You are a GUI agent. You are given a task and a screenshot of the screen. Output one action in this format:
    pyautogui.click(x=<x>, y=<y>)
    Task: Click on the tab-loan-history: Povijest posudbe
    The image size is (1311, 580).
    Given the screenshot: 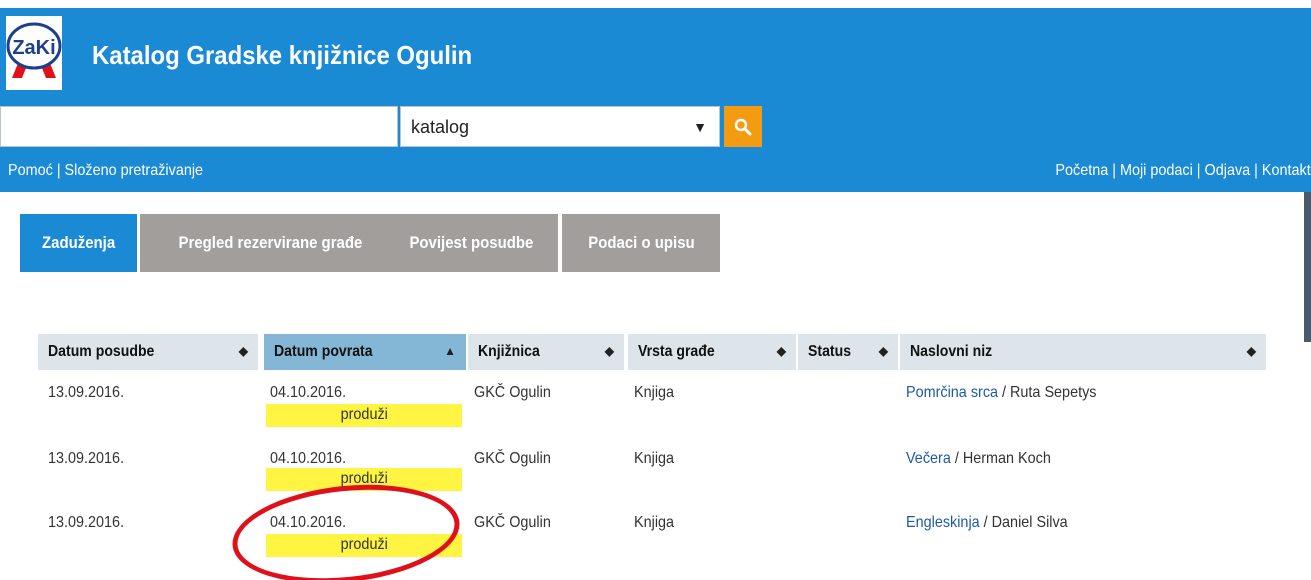 What is the action you would take?
    pyautogui.click(x=471, y=243)
    